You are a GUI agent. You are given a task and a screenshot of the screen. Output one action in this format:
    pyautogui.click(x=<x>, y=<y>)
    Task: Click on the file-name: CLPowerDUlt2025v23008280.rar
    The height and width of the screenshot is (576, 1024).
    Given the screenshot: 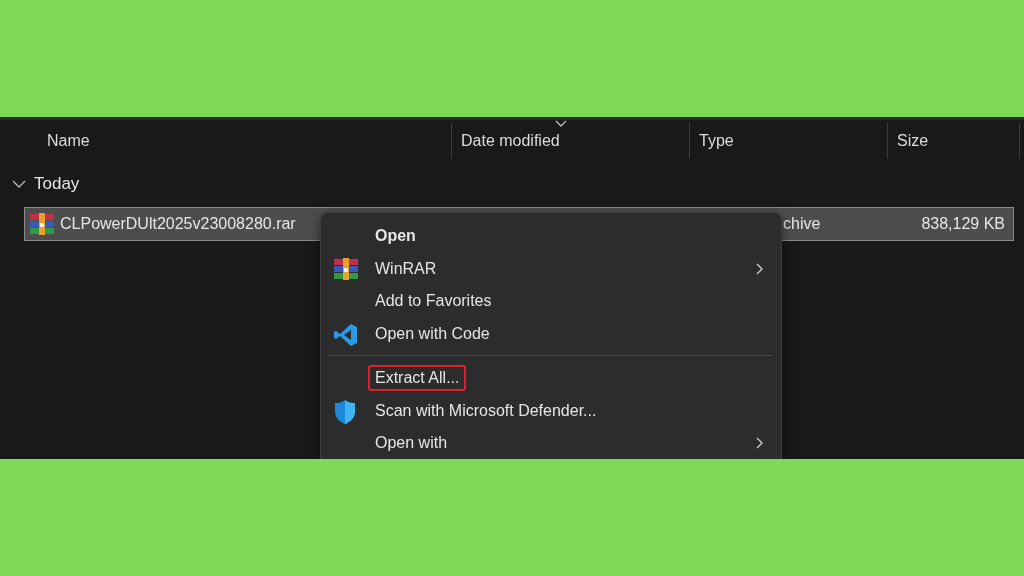 What is the action you would take?
    pyautogui.click(x=178, y=224)
    